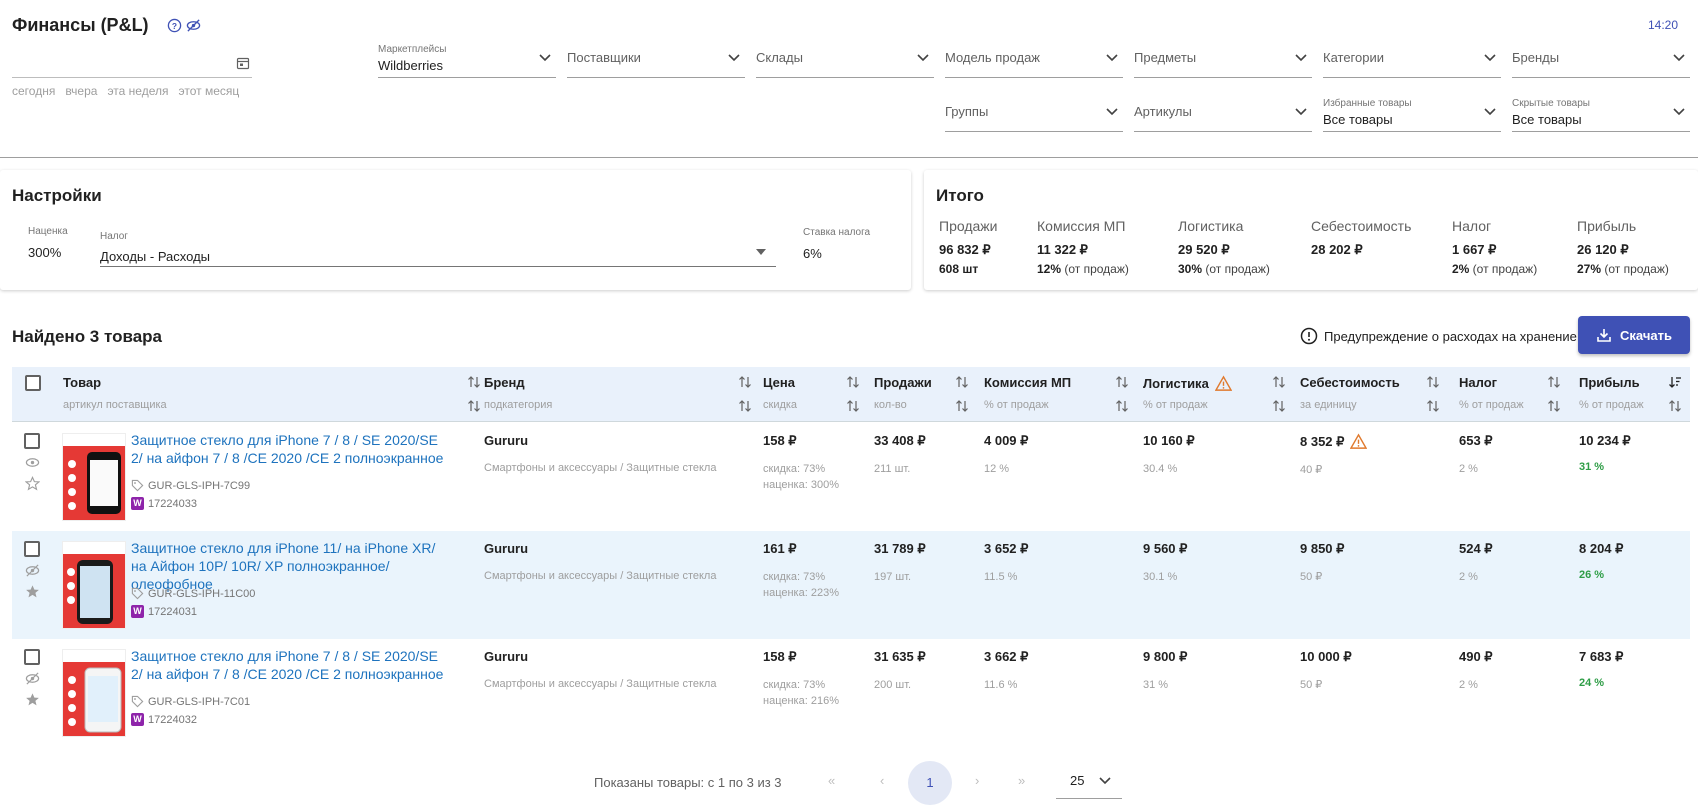 This screenshot has width=1698, height=806. I want to click on filter-sales-model: Модель продаж, so click(1034, 57).